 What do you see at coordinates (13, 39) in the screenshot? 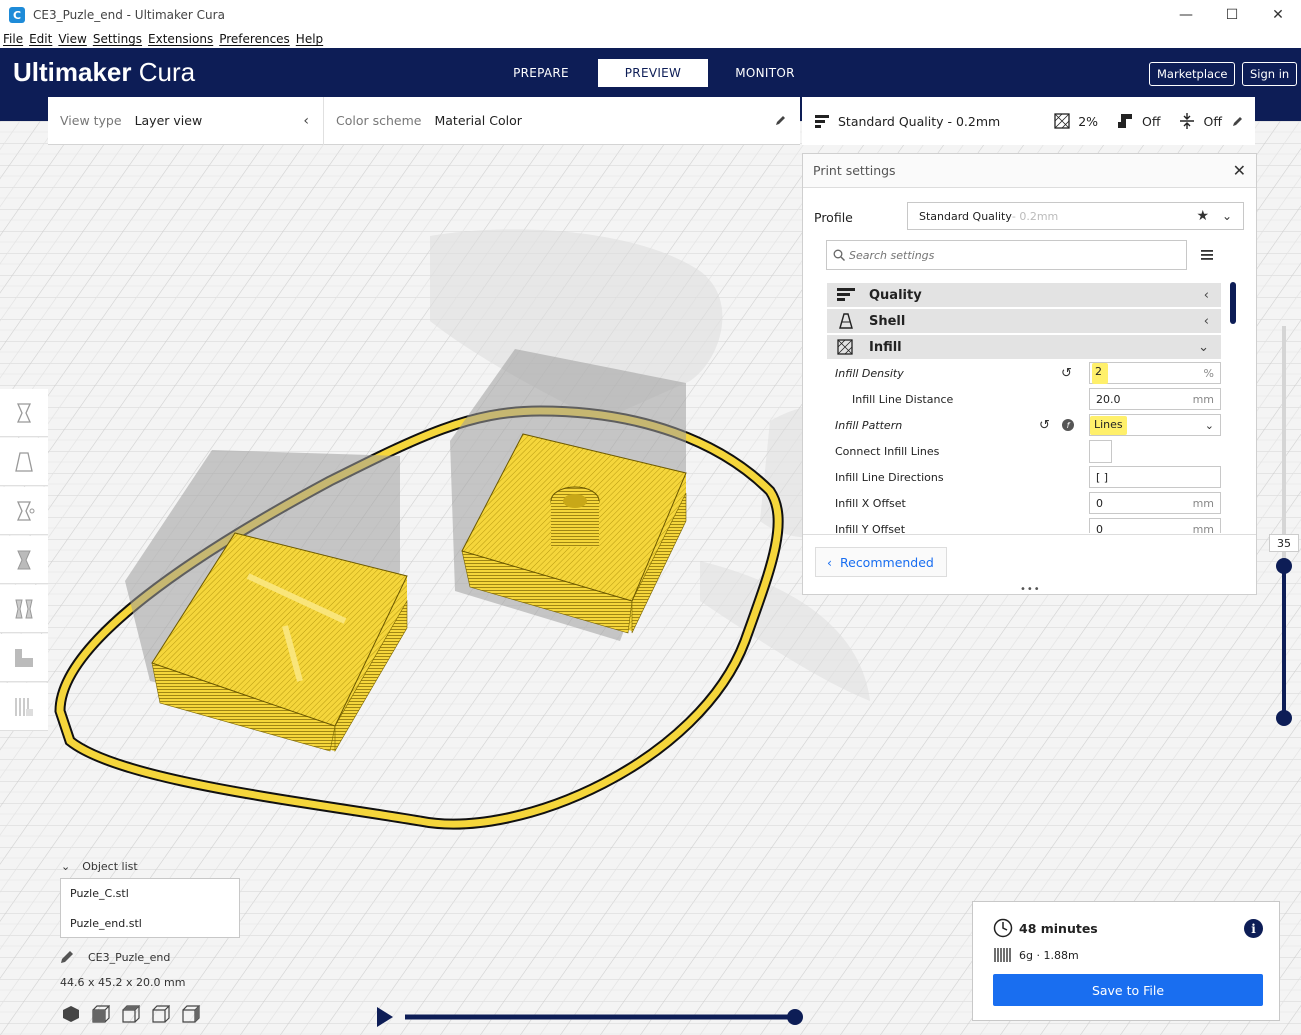
I see `menu-file: File` at bounding box center [13, 39].